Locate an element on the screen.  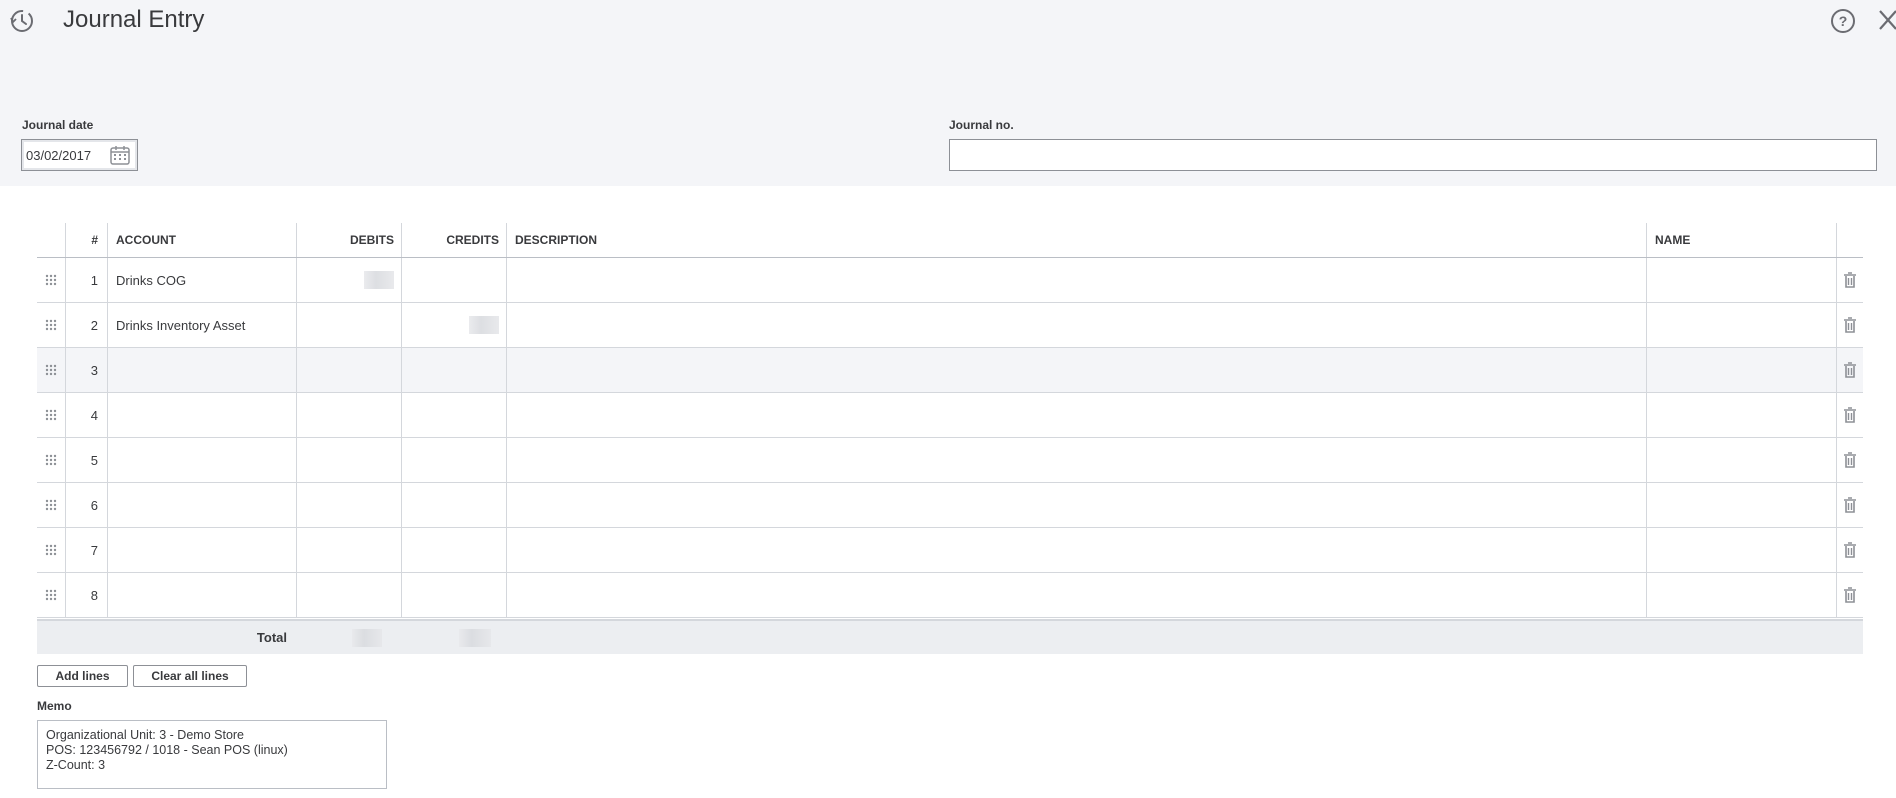
column-header-account: ACCOUNT is located at coordinates (202, 240).